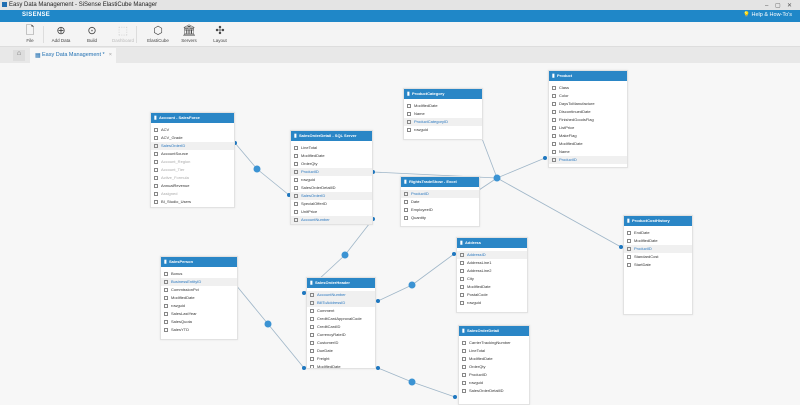 The height and width of the screenshot is (405, 800). Describe the element at coordinates (92, 33) in the screenshot. I see `toolbar-build-button: ⊙ Build` at that location.